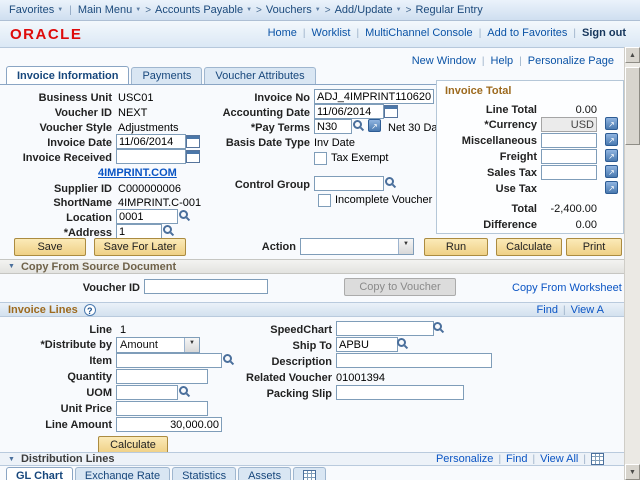 The width and height of the screenshot is (640, 480). Describe the element at coordinates (193, 156) in the screenshot. I see `invoice-received-calendar-icon` at that location.